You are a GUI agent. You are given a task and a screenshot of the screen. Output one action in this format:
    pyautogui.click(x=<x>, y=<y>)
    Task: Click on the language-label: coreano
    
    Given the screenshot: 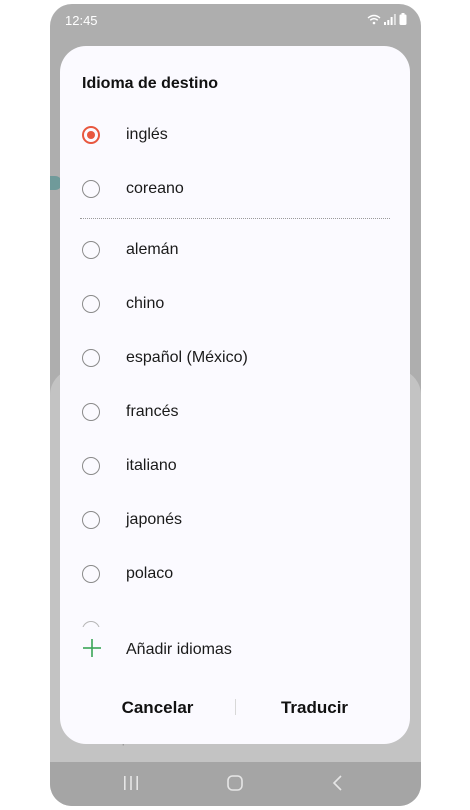 What is the action you would take?
    pyautogui.click(x=155, y=188)
    